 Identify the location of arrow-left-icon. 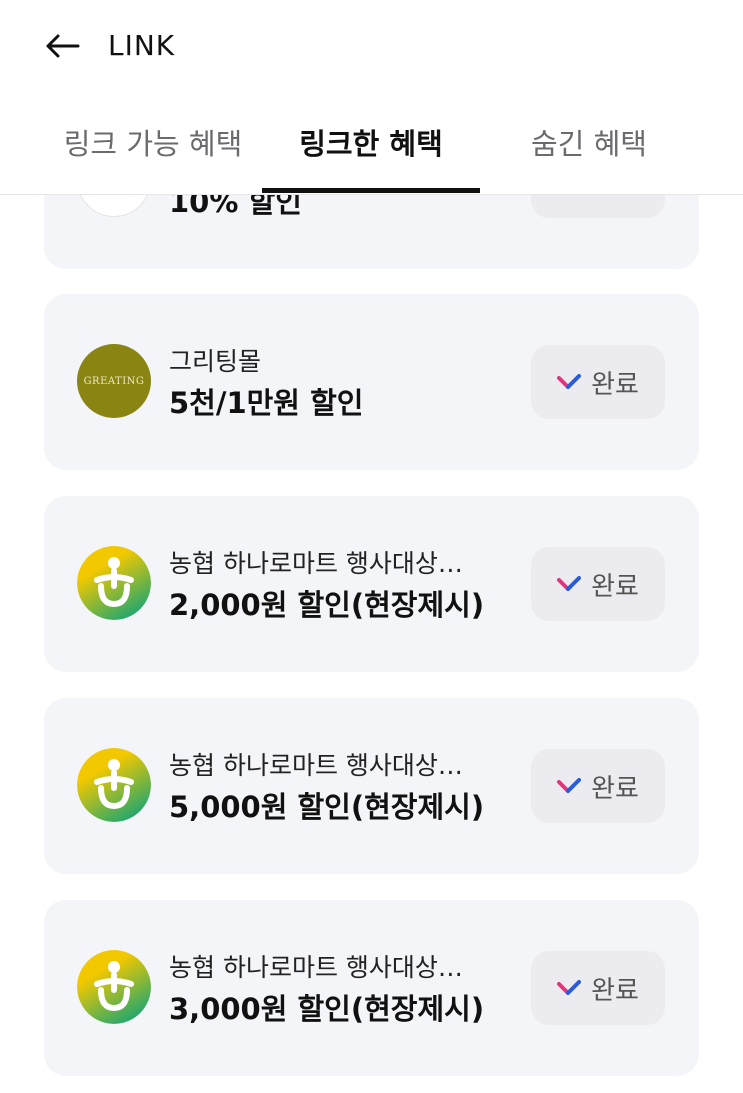
(63, 46).